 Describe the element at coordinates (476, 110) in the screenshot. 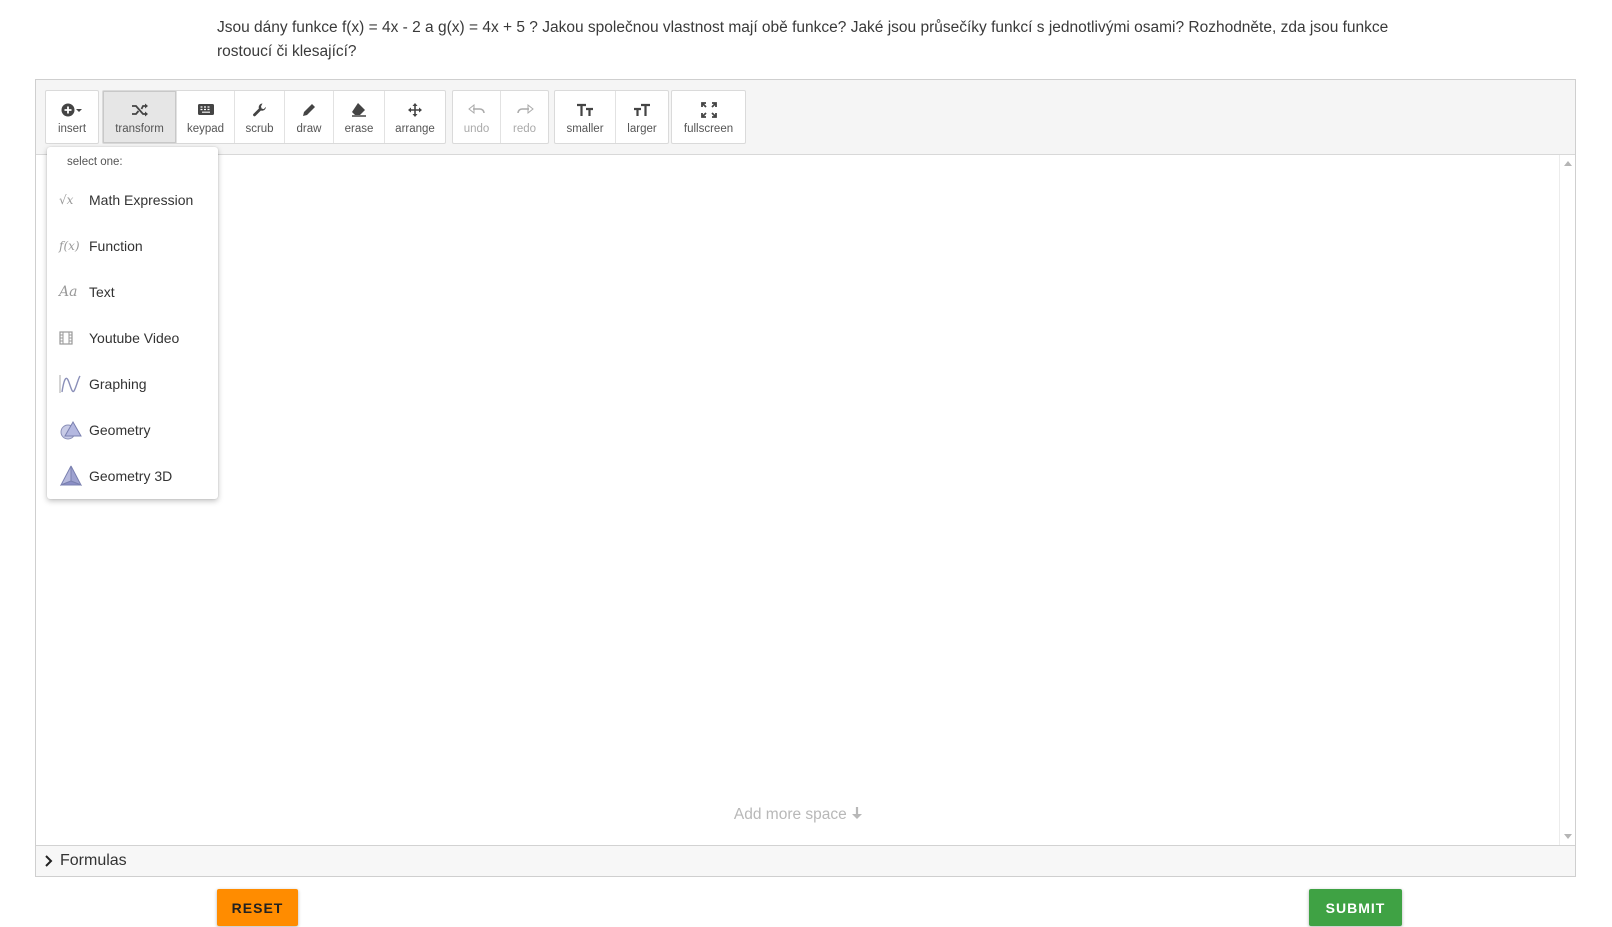

I see `undo-icon` at that location.